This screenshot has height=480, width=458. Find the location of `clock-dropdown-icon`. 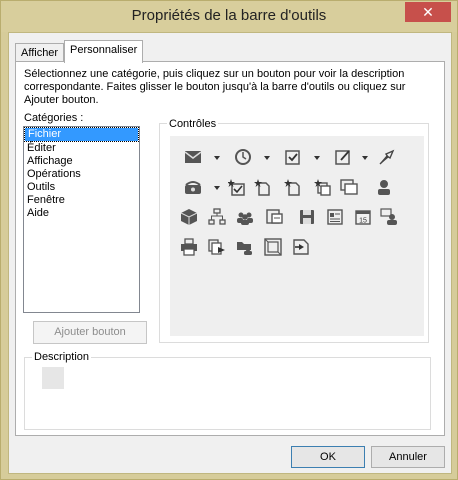

clock-dropdown-icon is located at coordinates (267, 158).